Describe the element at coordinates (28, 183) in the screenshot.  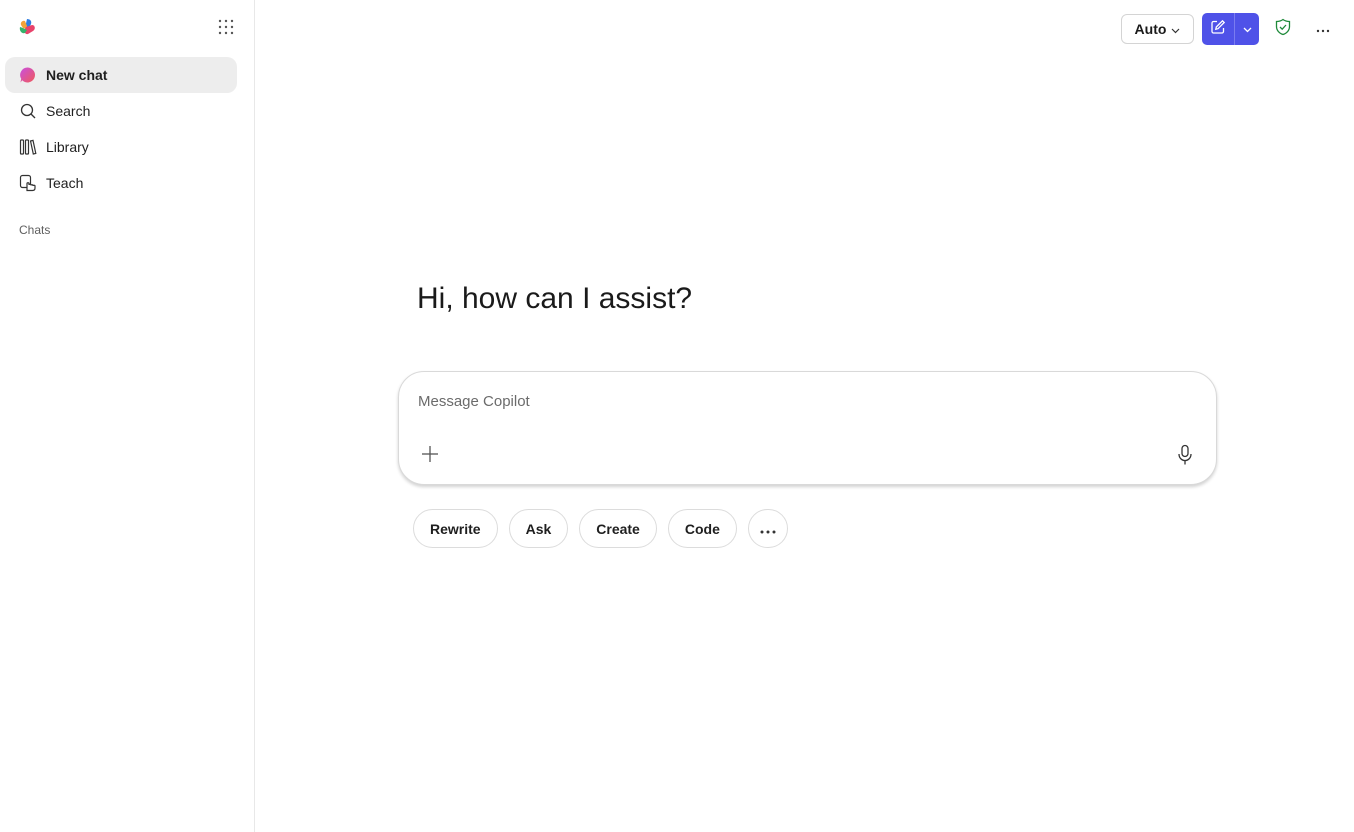
I see `teach-icon` at that location.